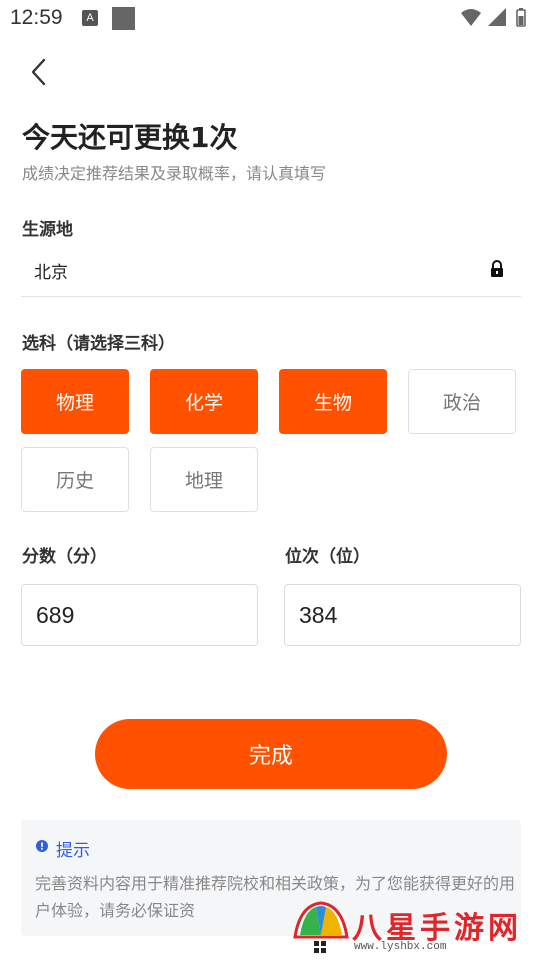 The image size is (540, 961). Describe the element at coordinates (400, 947) in the screenshot. I see `watermark-url: www.lyshbx.com` at that location.